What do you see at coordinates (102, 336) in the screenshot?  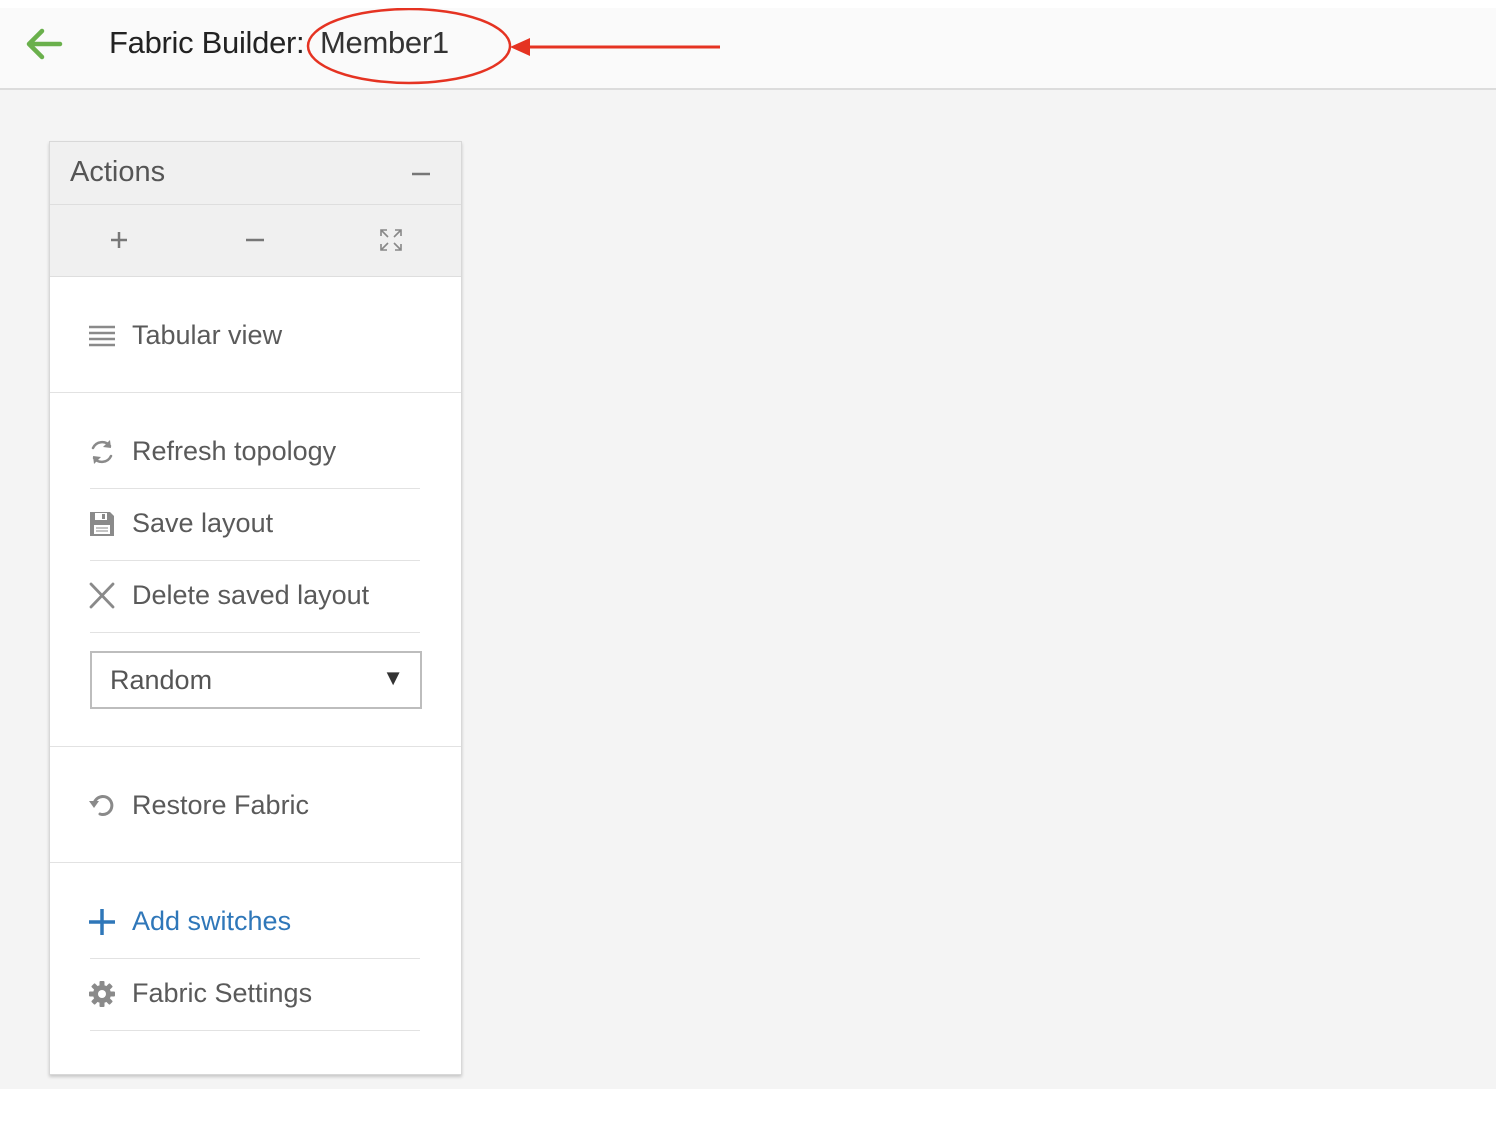 I see `list-icon` at bounding box center [102, 336].